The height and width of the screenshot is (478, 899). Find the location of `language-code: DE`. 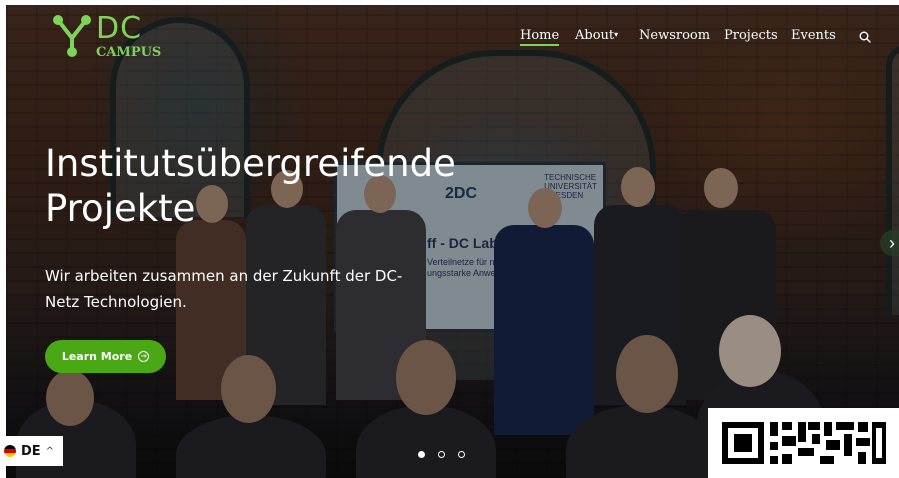

language-code: DE is located at coordinates (31, 451).